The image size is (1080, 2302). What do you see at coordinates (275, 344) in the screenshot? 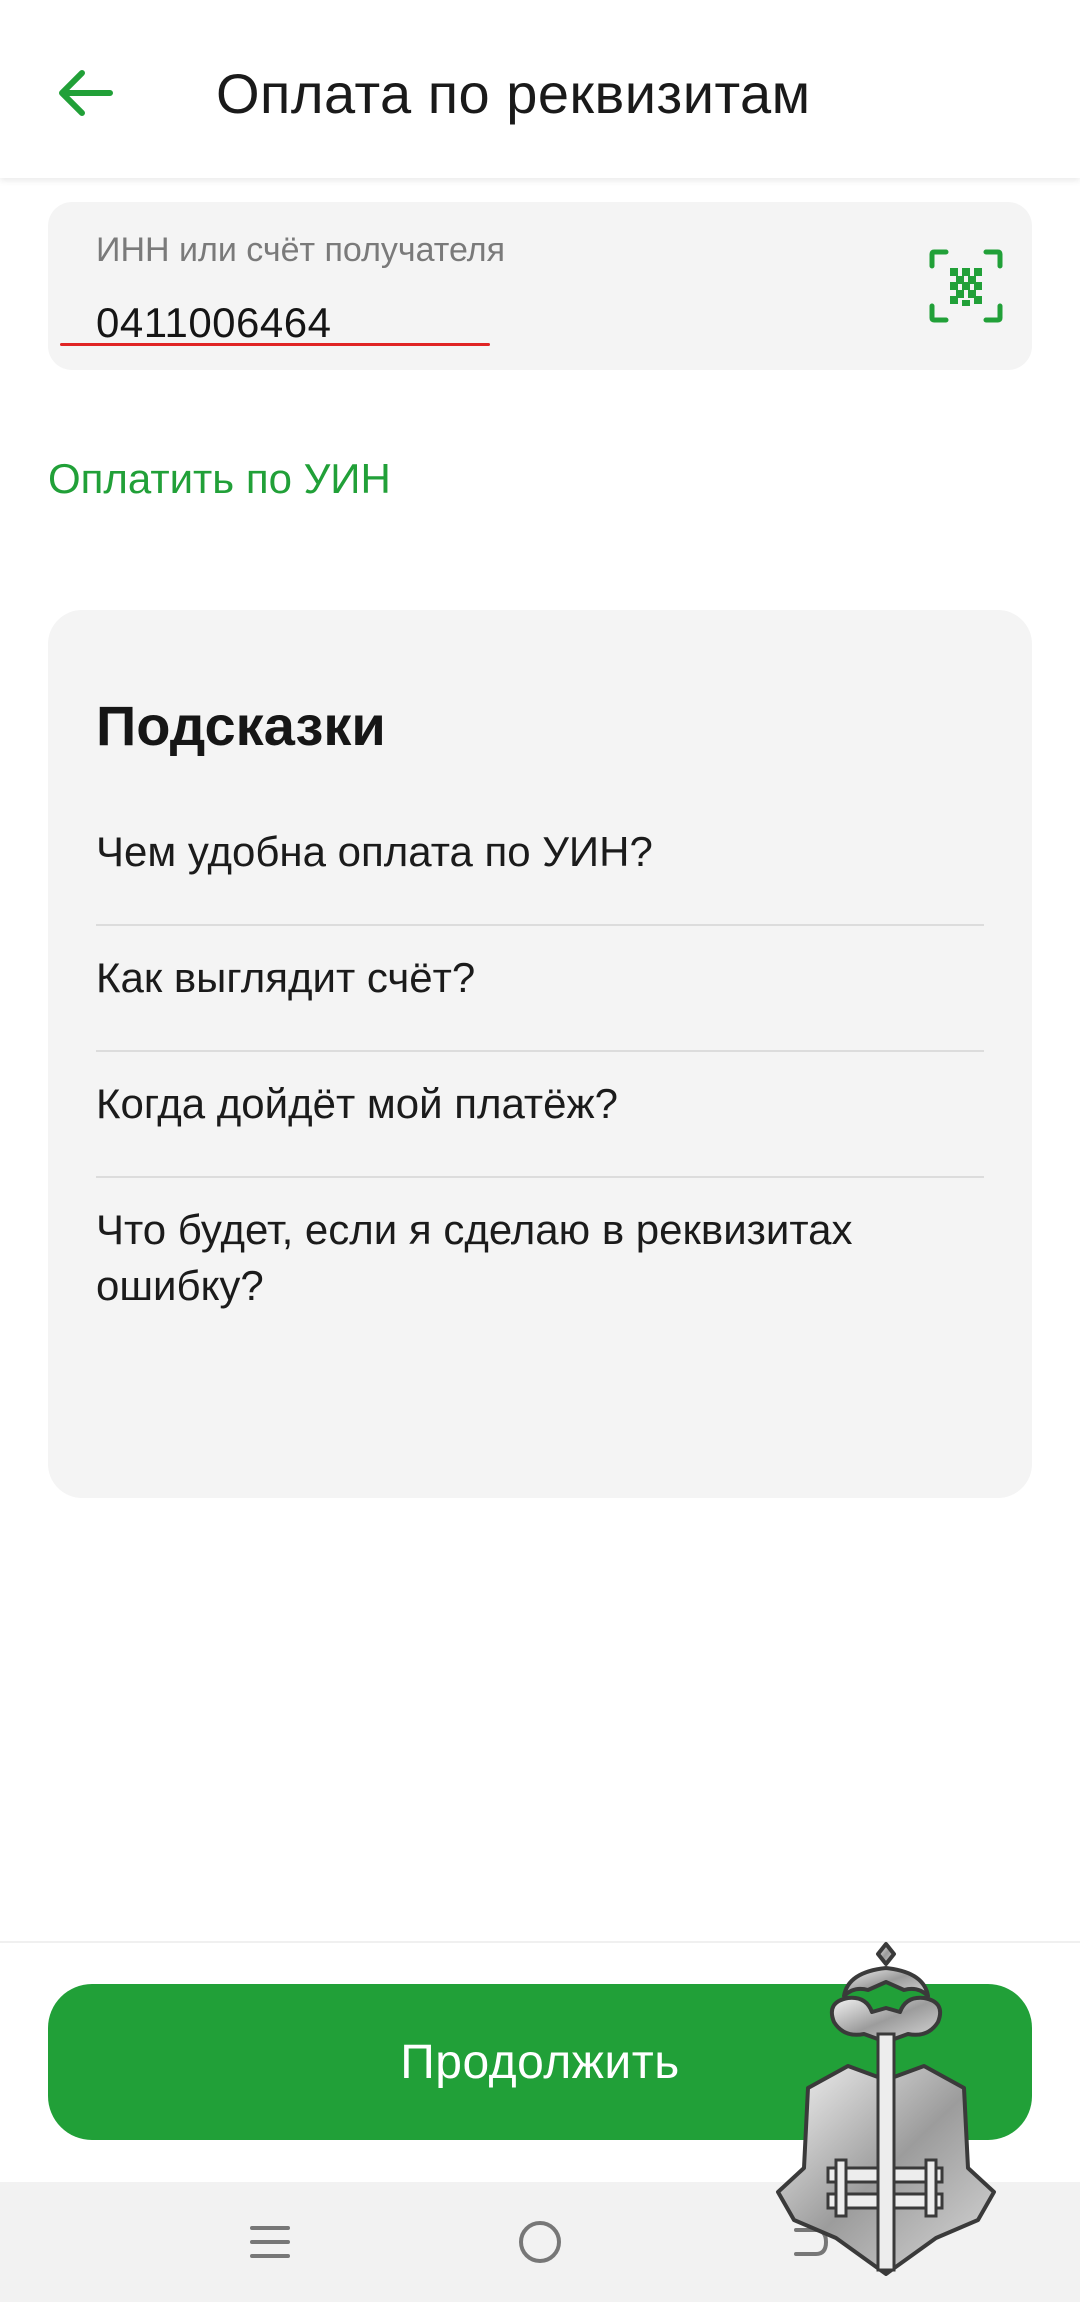
I see `field-error-underline` at bounding box center [275, 344].